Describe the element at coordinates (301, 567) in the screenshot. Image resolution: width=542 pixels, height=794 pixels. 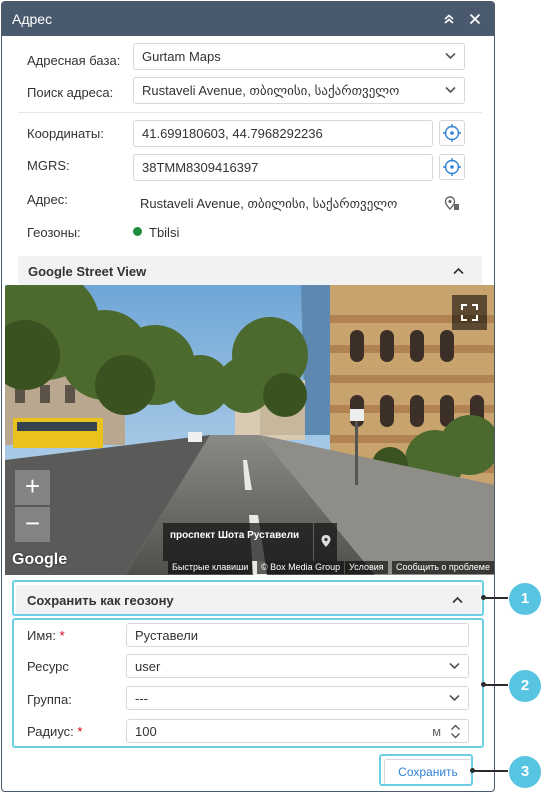
I see `copyright-text: © Box Media Group` at that location.